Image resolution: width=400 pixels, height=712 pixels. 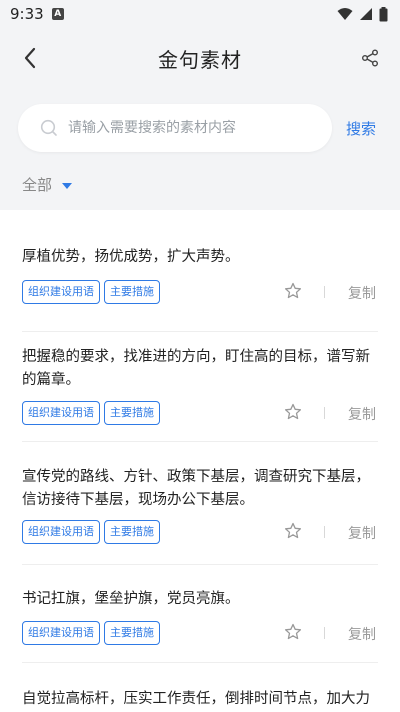 I want to click on signal-icon, so click(x=366, y=14).